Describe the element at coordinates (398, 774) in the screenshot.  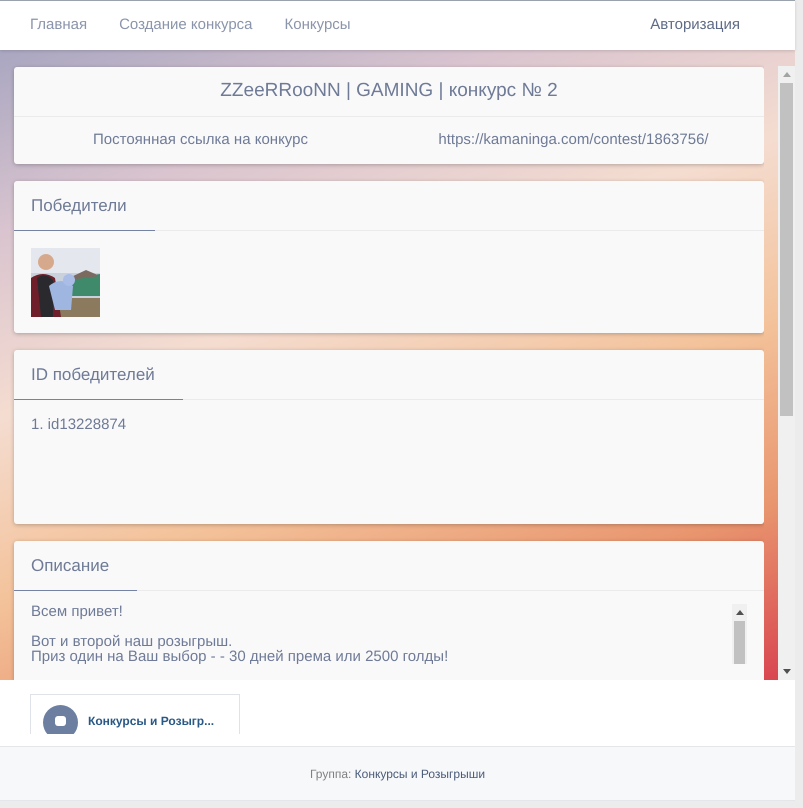
I see `footer-text: Группа: Конкурсы и Розыгрыши` at that location.